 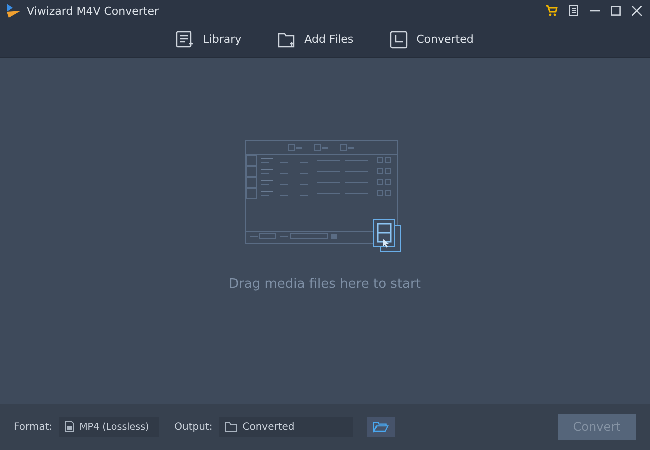 What do you see at coordinates (325, 284) in the screenshot?
I see `drop-hint: Drag media files here to start` at bounding box center [325, 284].